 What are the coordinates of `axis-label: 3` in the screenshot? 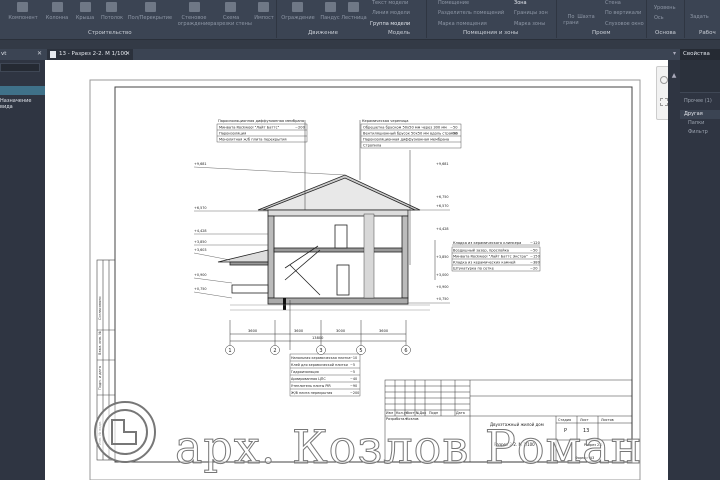 It's located at (320, 351).